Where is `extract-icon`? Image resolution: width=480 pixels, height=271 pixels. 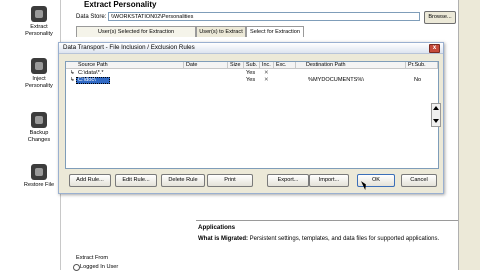
extract-icon is located at coordinates (39, 14).